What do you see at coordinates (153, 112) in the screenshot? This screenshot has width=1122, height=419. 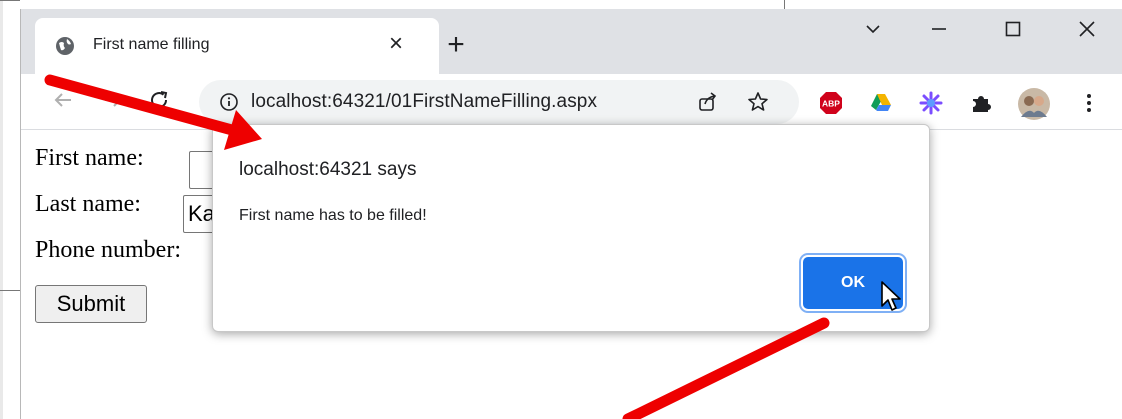 I see `annotation-arrow-top` at bounding box center [153, 112].